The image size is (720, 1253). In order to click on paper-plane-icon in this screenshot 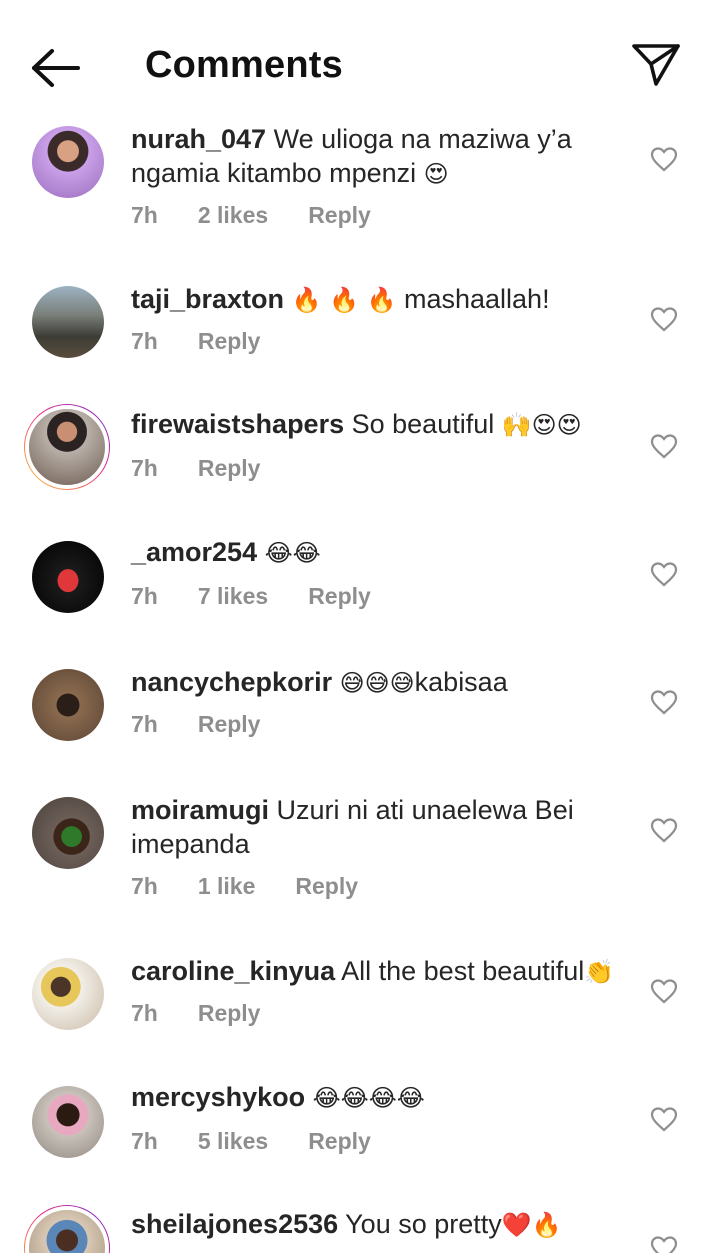, I will do `click(656, 65)`.